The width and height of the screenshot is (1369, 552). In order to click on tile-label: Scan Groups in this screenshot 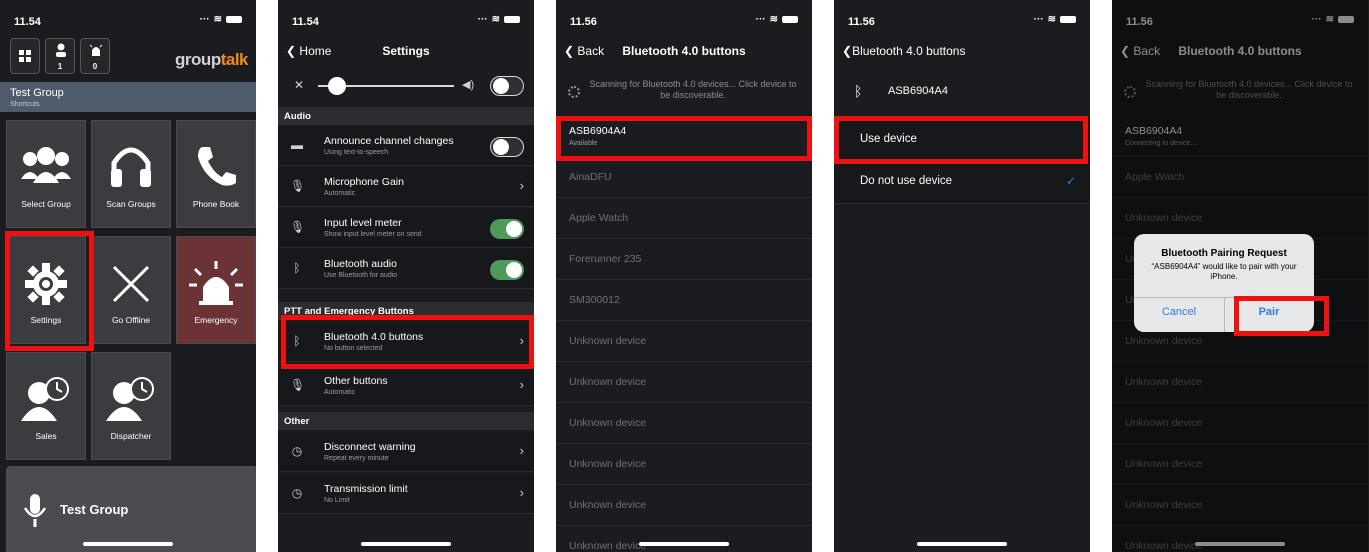, I will do `click(131, 204)`.